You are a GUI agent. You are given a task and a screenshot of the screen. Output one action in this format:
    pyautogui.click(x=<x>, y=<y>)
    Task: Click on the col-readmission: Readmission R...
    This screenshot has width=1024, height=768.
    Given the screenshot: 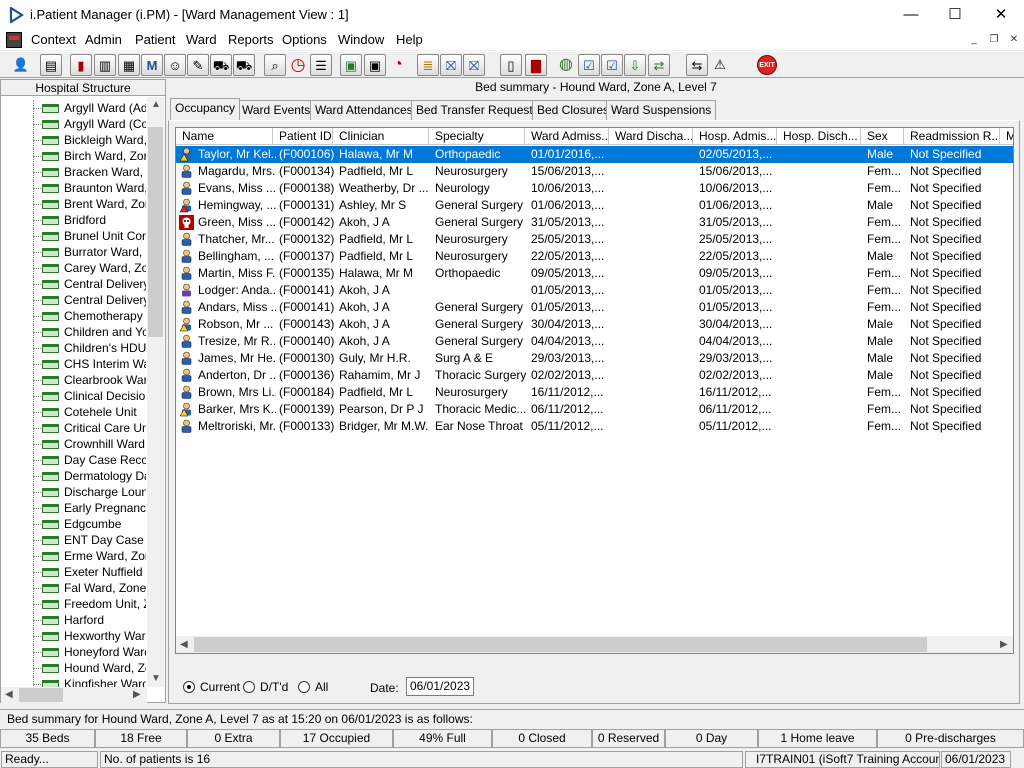 What is the action you would take?
    pyautogui.click(x=952, y=136)
    